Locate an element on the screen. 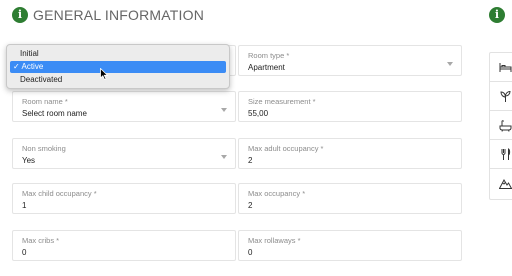 Image resolution: width=512 pixels, height=276 pixels. non-smoking-value: Yes is located at coordinates (29, 160).